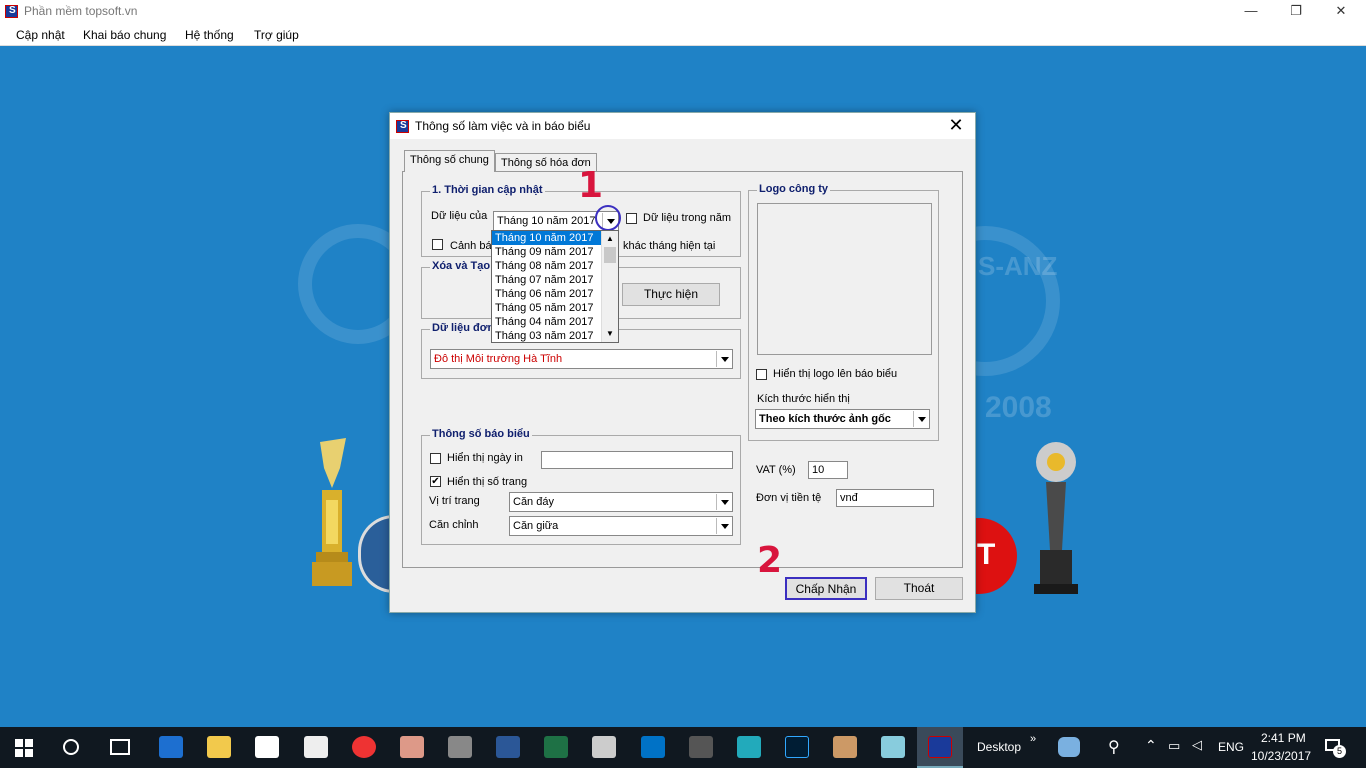 This screenshot has height=768, width=1366. What do you see at coordinates (919, 588) in the screenshot?
I see `exit-button: Thoát` at bounding box center [919, 588].